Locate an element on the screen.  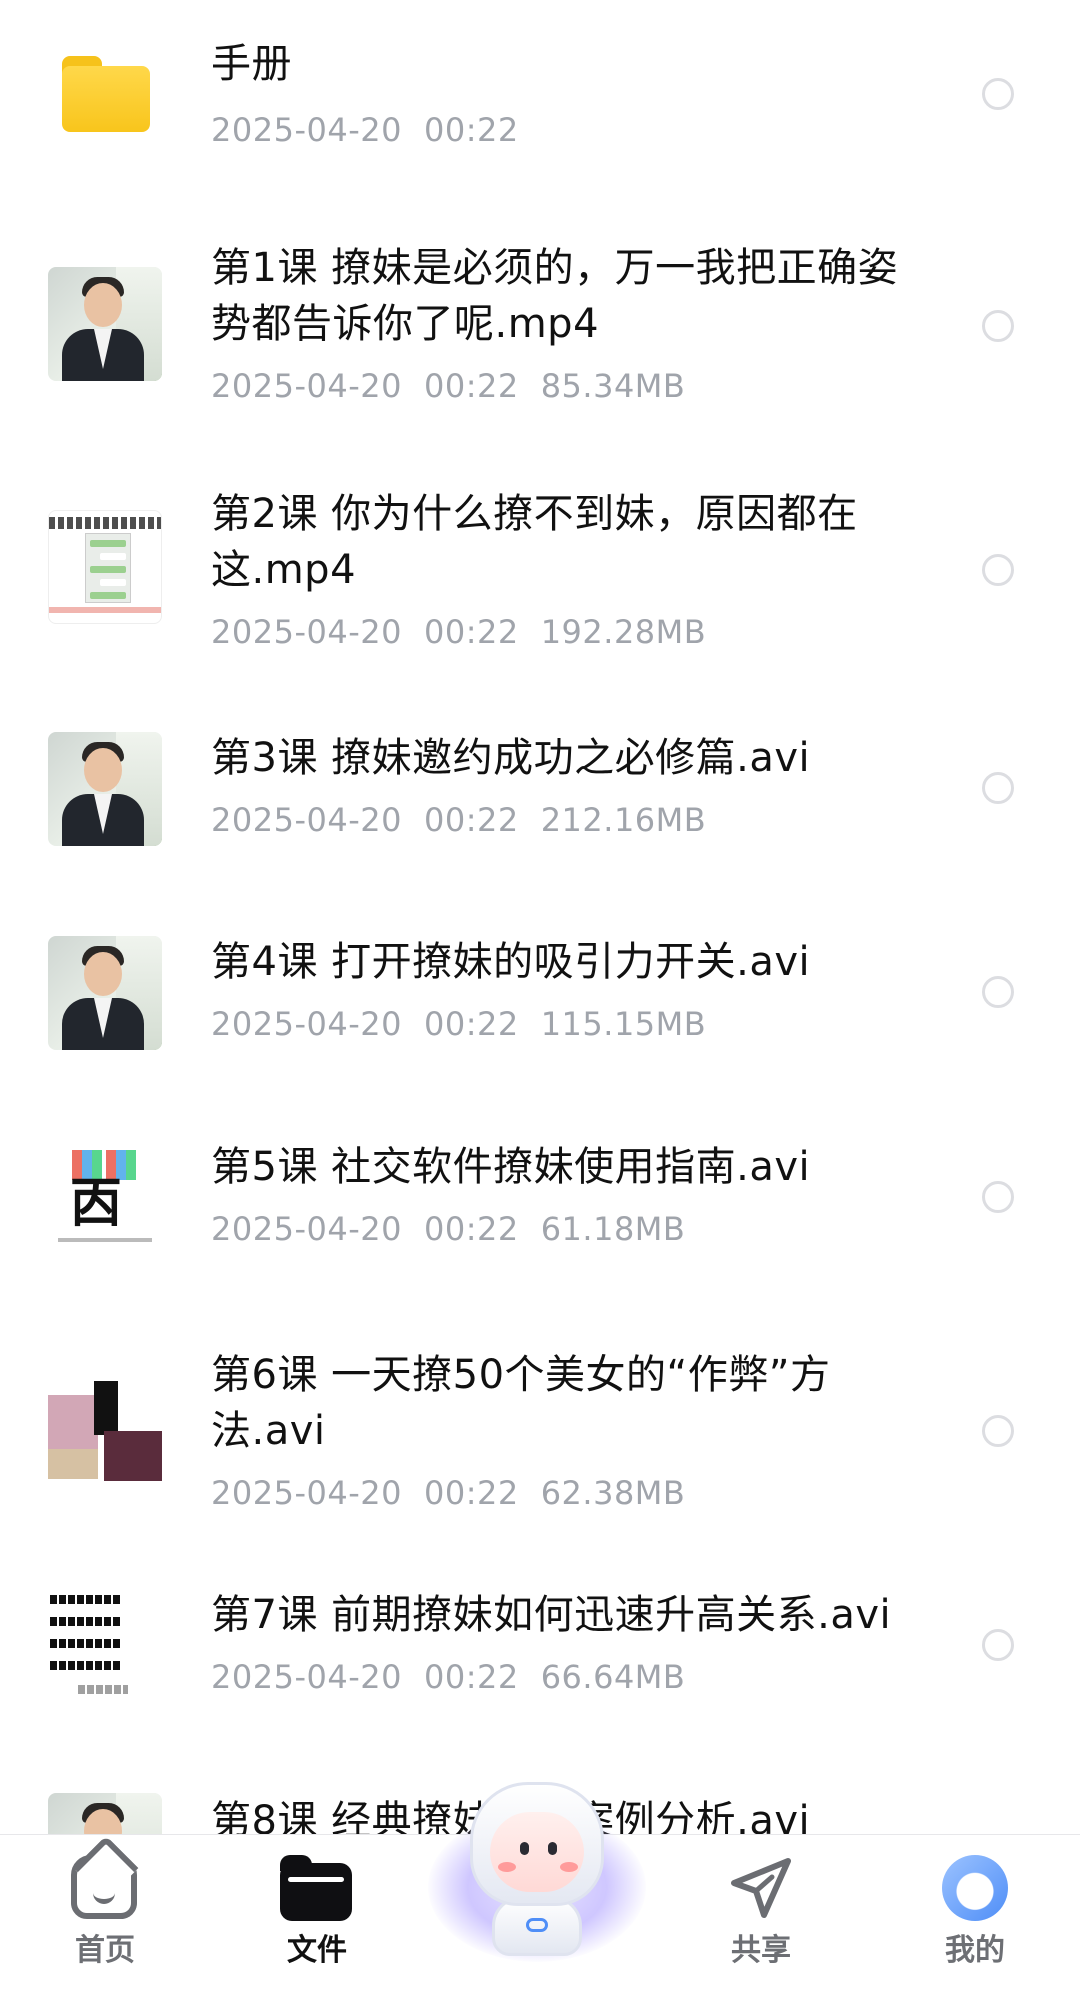
nav-me-label: 我的 is located at coordinates (975, 1950).